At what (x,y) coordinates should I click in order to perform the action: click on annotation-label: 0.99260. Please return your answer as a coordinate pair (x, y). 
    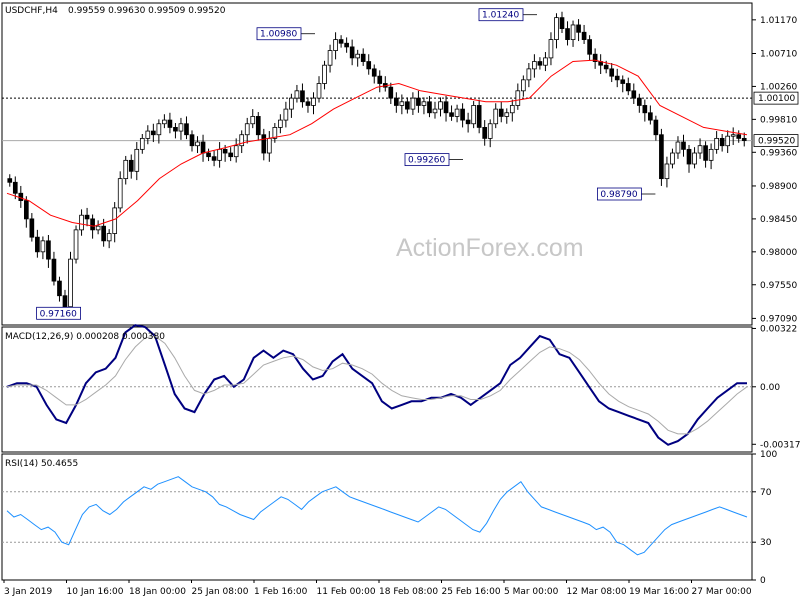
    Looking at the image, I should click on (426, 161).